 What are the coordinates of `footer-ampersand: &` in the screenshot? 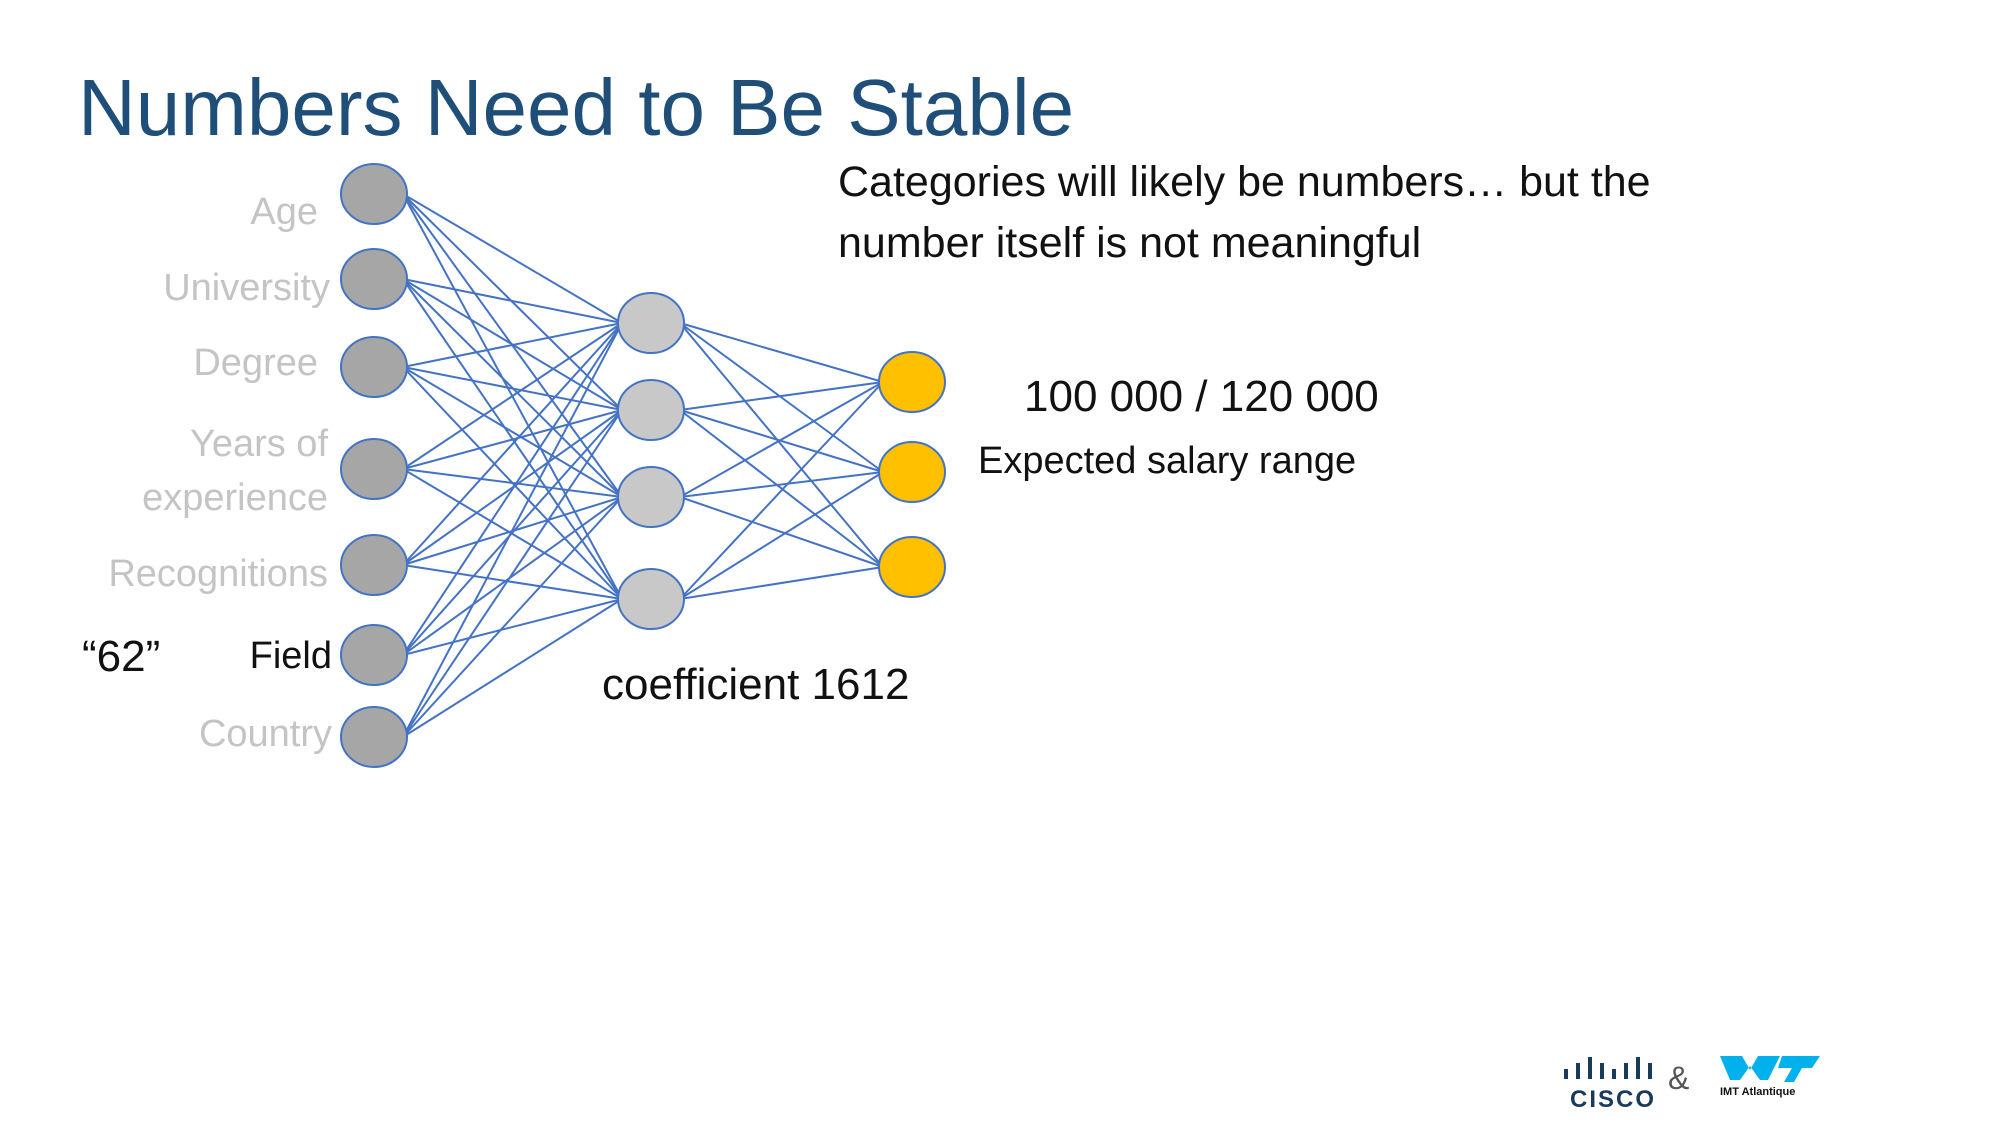 It's located at (1679, 1078).